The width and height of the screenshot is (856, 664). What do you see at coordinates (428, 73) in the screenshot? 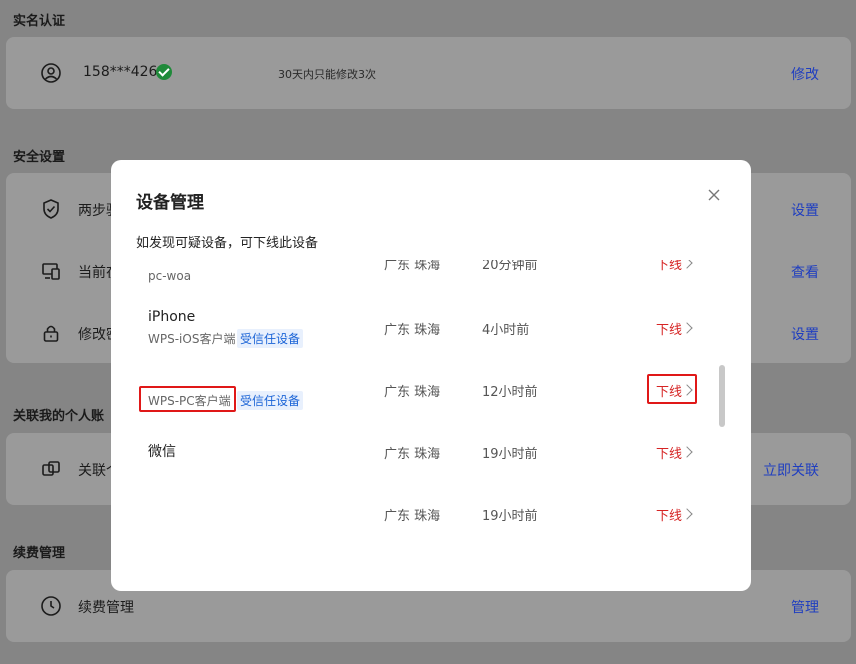
I see `realname-card: 158***426 30天内只能修改3次 修改` at bounding box center [428, 73].